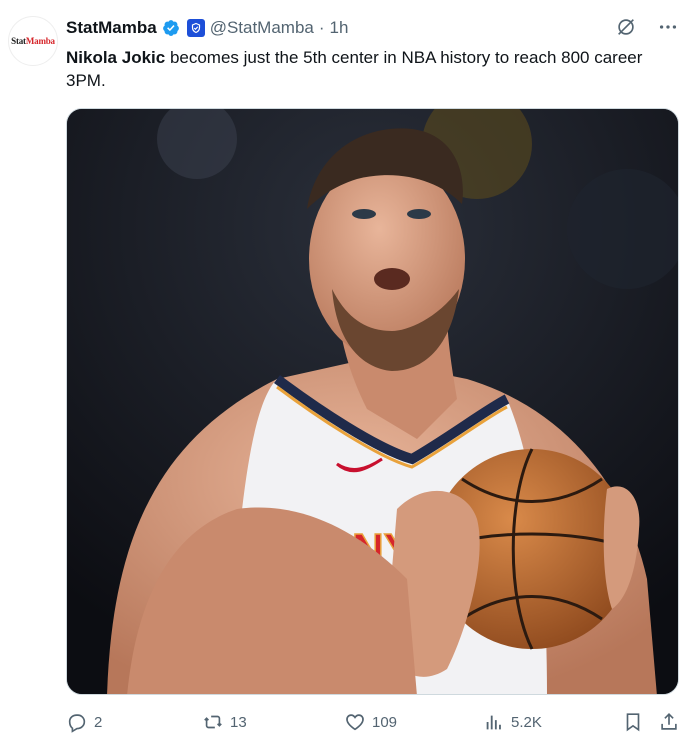 This screenshot has height=744, width=693. Describe the element at coordinates (77, 723) in the screenshot. I see `reply-icon` at that location.